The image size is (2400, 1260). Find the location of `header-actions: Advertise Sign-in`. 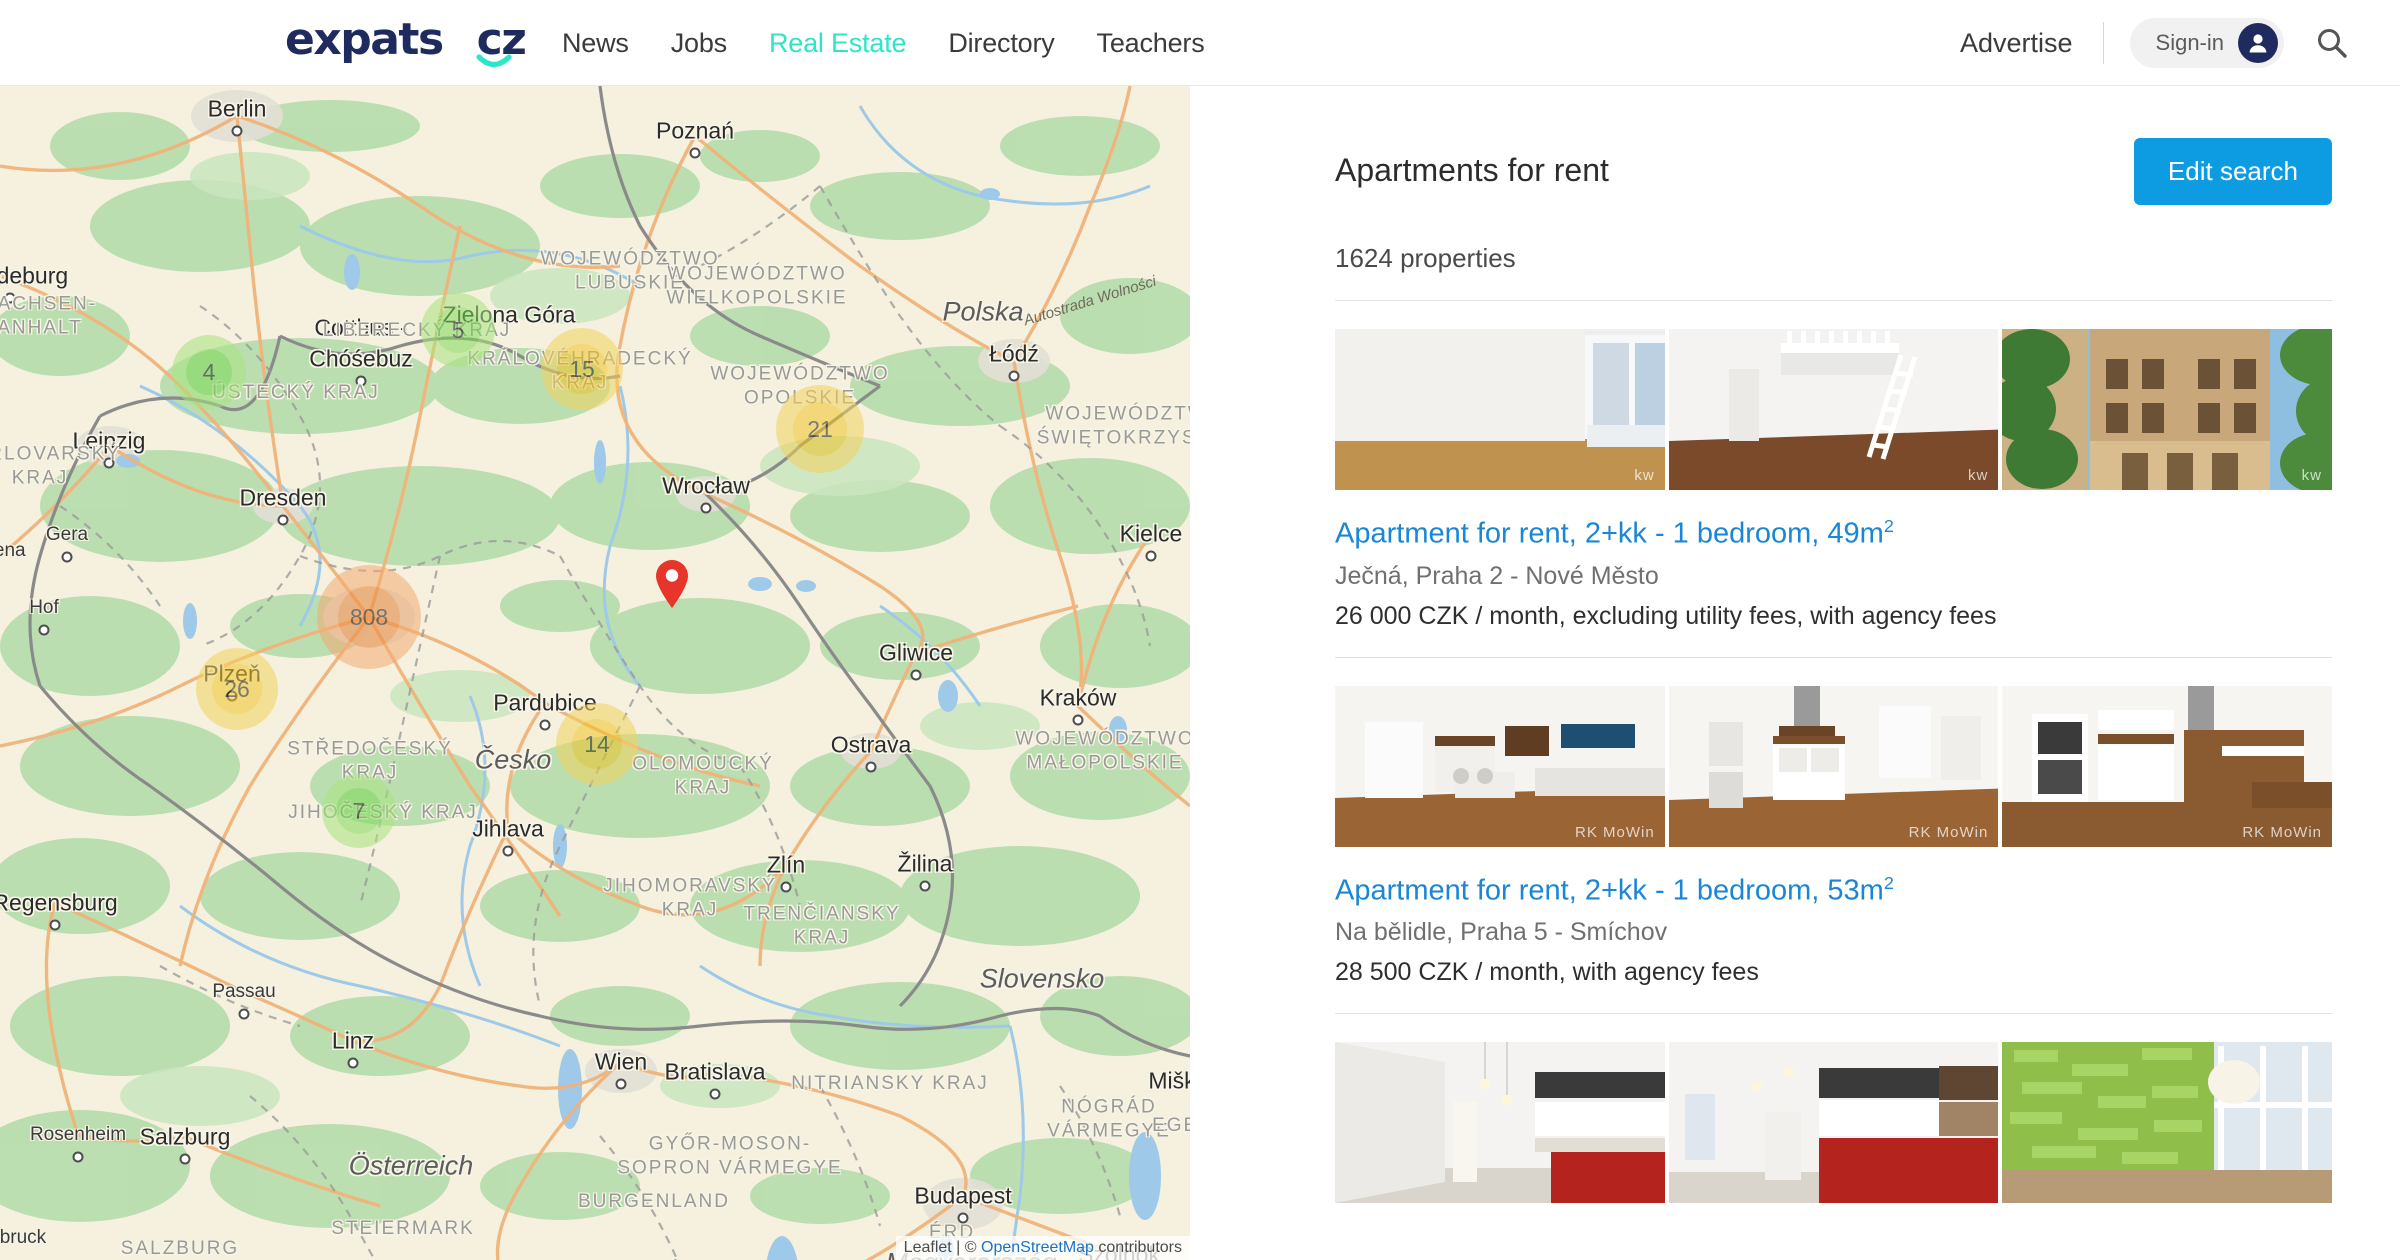

header-actions: Advertise Sign-in is located at coordinates (2156, 43).